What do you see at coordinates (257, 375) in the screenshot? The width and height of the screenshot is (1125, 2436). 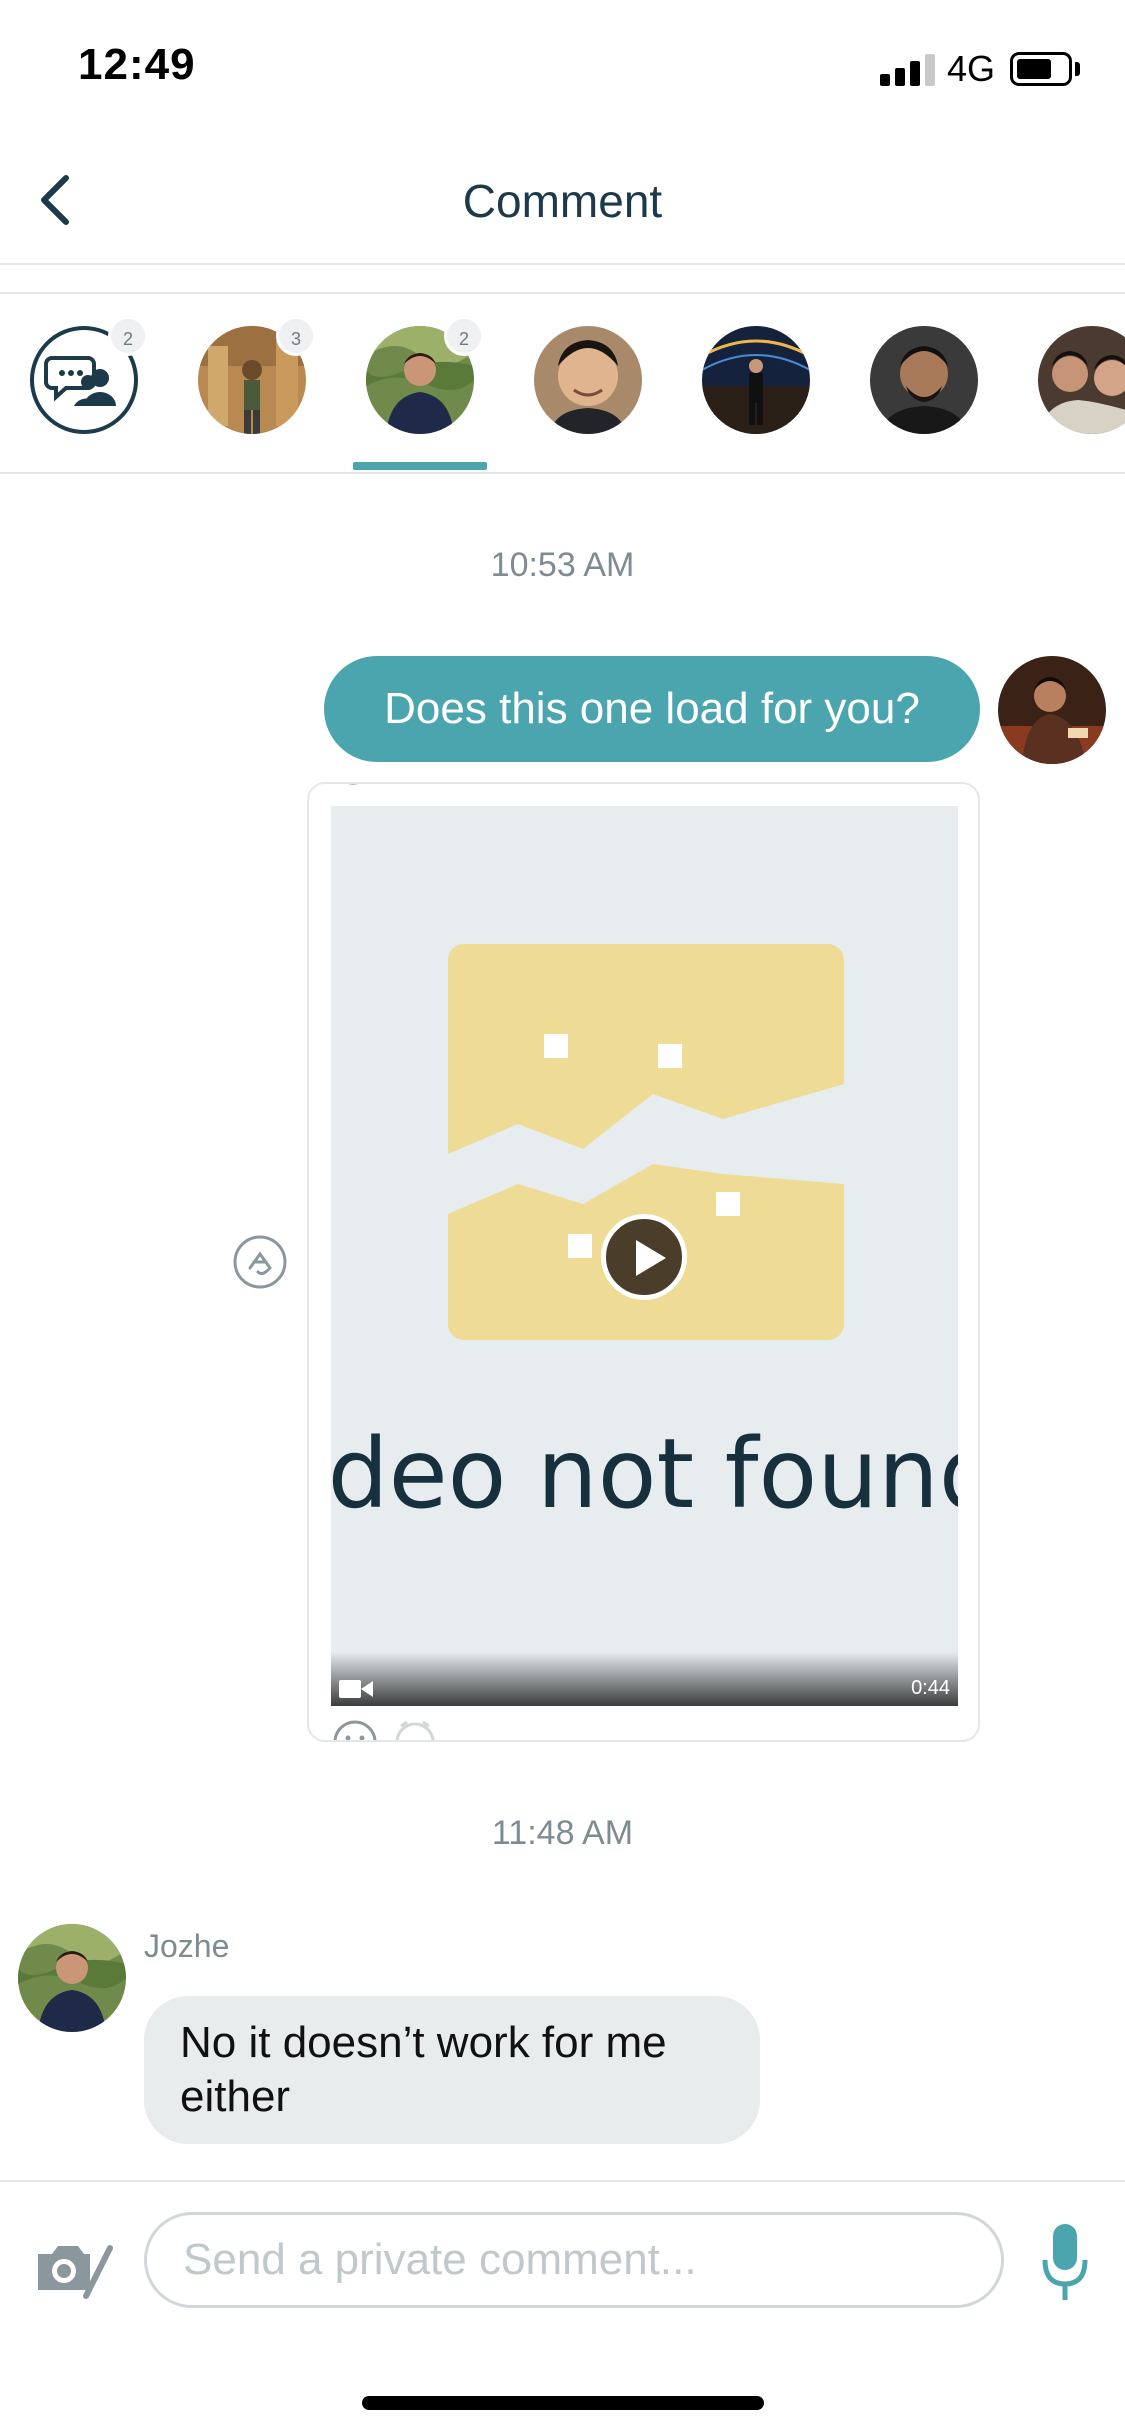 I see `participant-avatar: 3` at bounding box center [257, 375].